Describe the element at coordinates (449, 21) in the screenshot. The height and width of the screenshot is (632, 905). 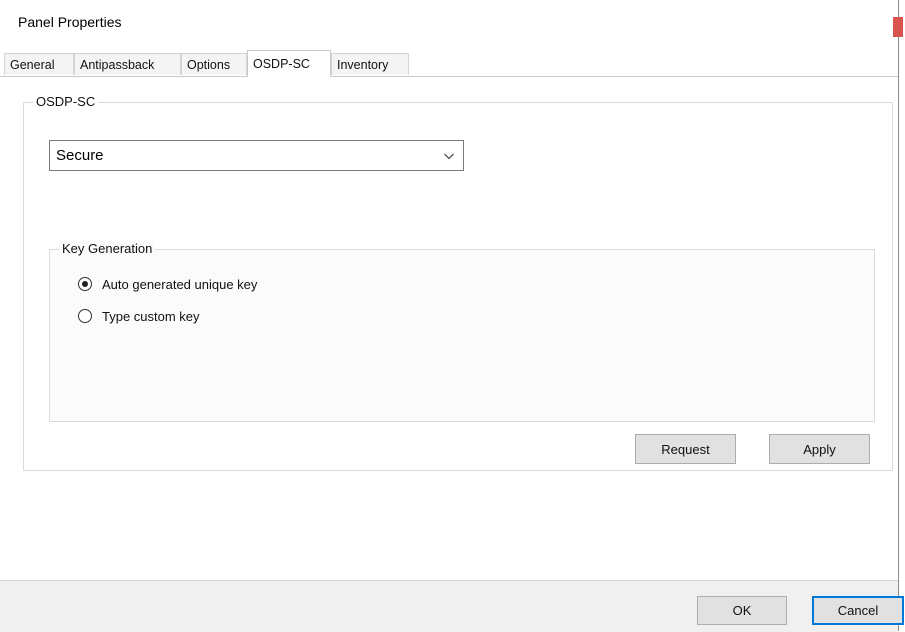
I see `title-bar: Panel Properties` at that location.